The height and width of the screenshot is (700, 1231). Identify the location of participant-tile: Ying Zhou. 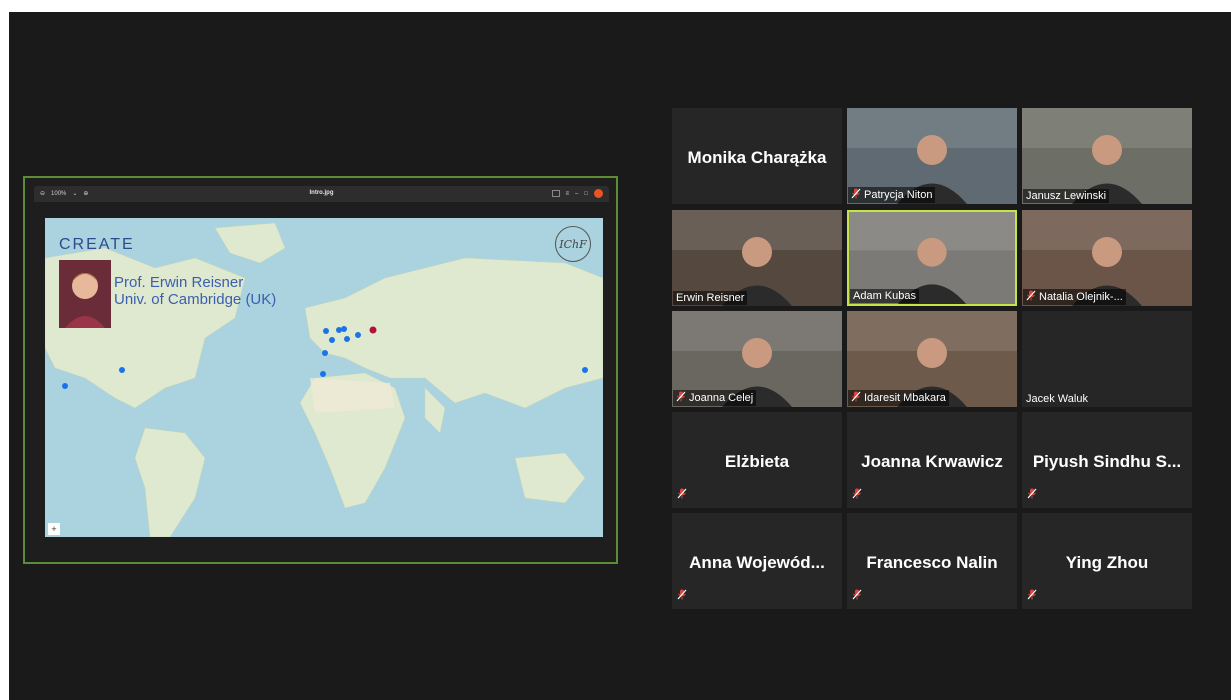
(1107, 561).